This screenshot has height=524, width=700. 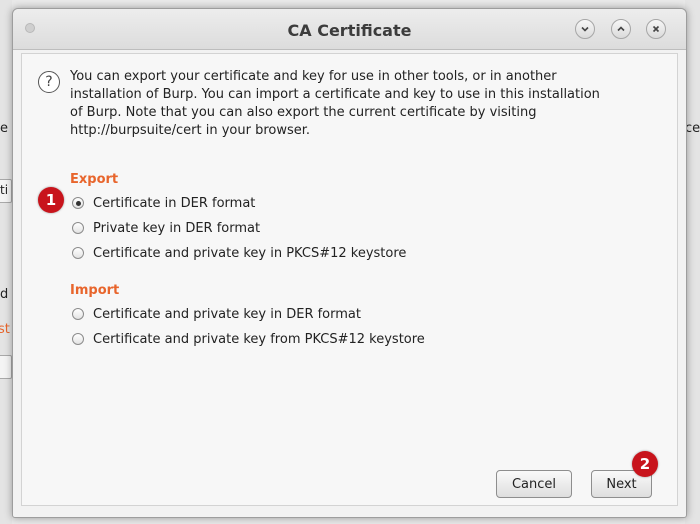 What do you see at coordinates (349, 29) in the screenshot?
I see `title-bar: CA Certificate` at bounding box center [349, 29].